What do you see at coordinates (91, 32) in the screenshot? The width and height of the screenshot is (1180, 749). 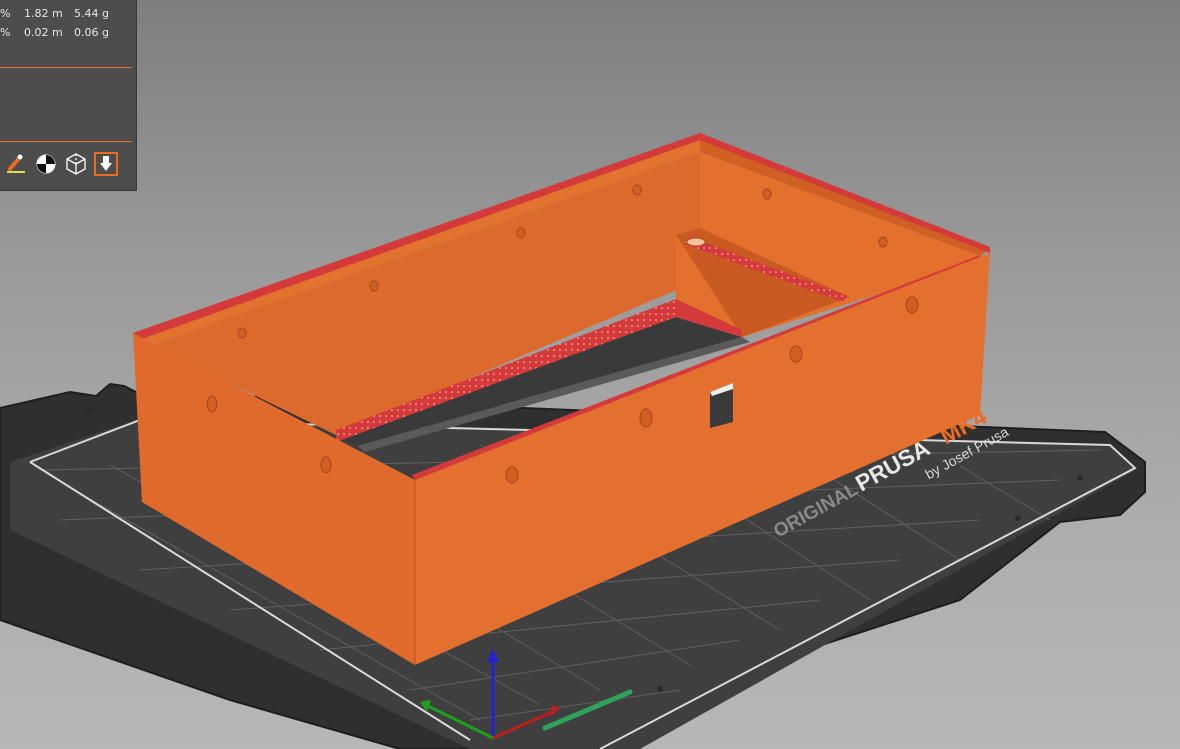 I see `stats-weight: 0.06 g` at bounding box center [91, 32].